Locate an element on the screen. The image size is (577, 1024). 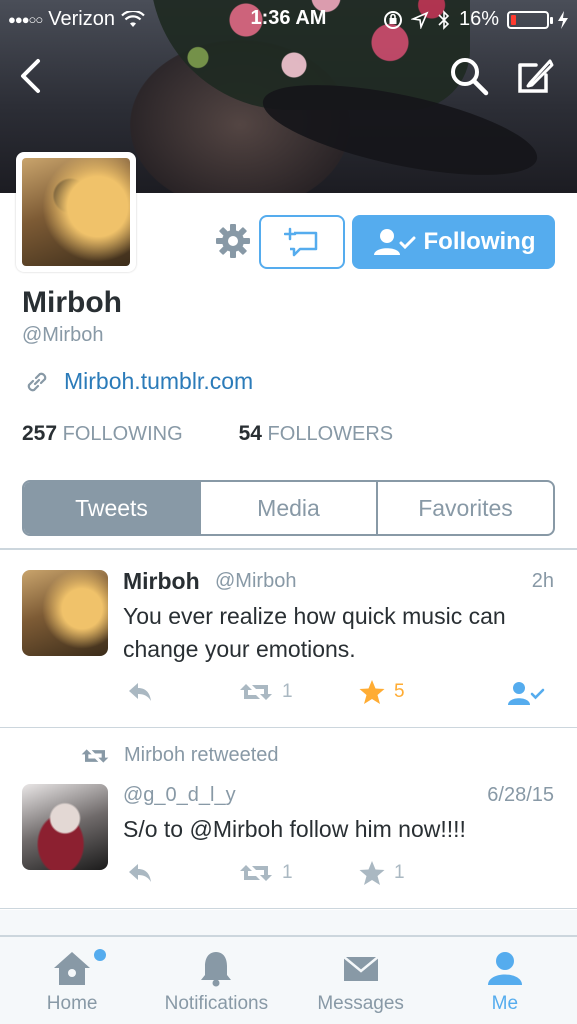
tab-notifications-label: Notifications is located at coordinates (216, 1003).